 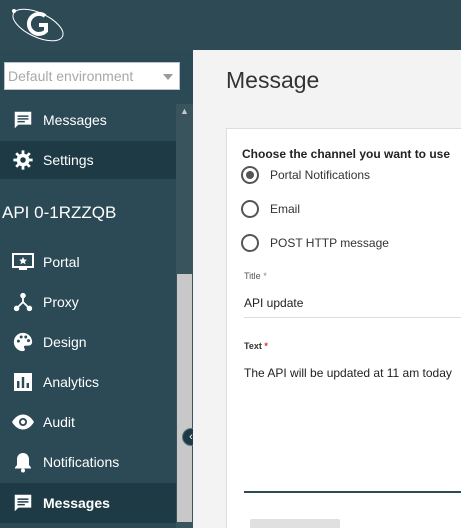 What do you see at coordinates (23, 422) in the screenshot?
I see `eye-icon` at bounding box center [23, 422].